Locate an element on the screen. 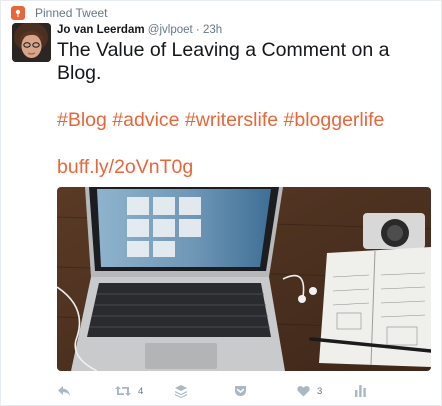 This screenshot has height=406, width=442. pinned-label: Pinned Tweet is located at coordinates (71, 13).